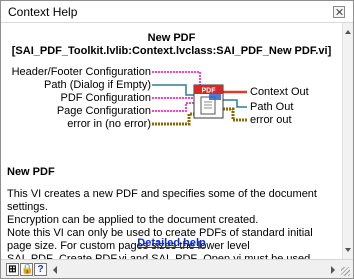 Image resolution: width=354 pixels, height=279 pixels. I want to click on pin-icon: ⊞, so click(12, 269).